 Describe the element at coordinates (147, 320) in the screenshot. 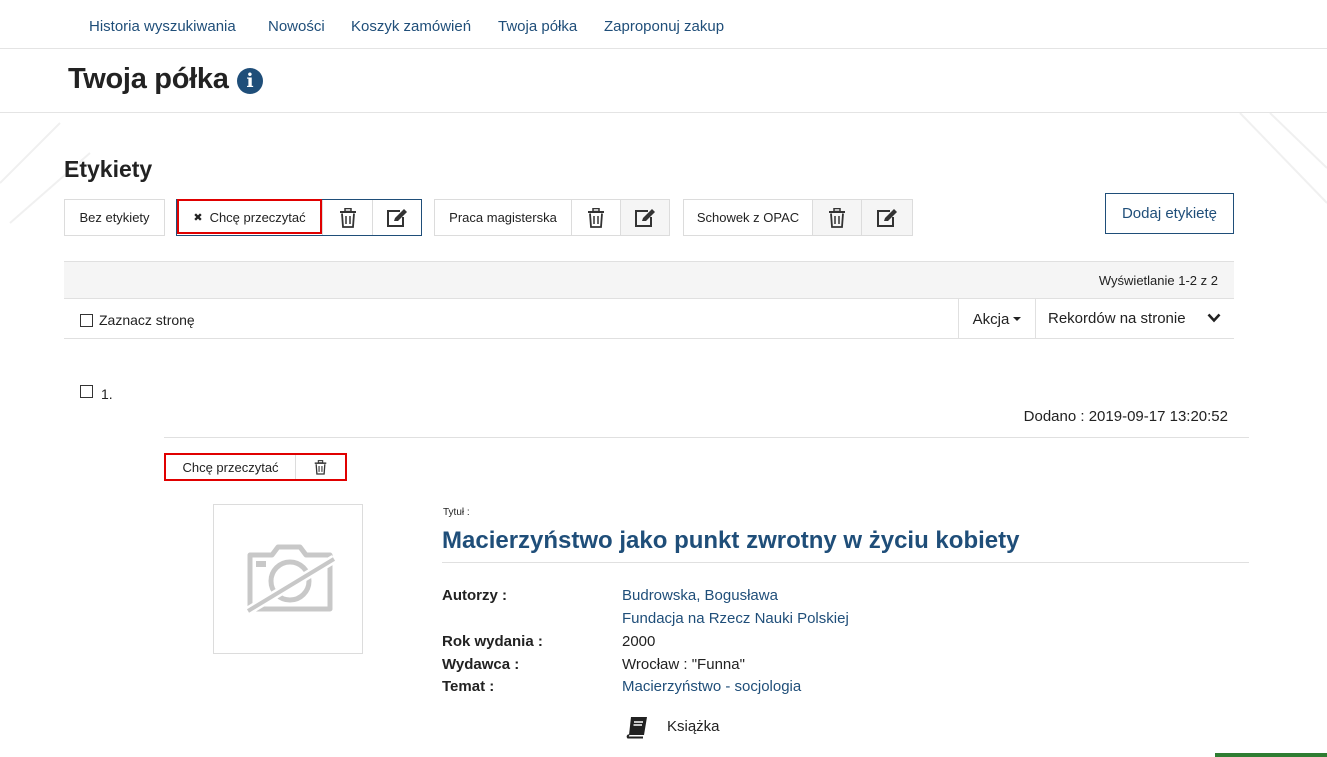

I see `select-page-label: Zaznacz stronę` at that location.